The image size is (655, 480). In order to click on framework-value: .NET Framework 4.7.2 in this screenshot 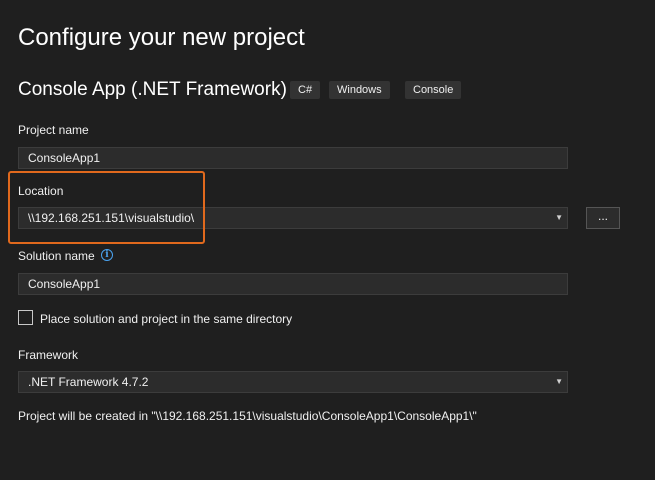, I will do `click(88, 382)`.